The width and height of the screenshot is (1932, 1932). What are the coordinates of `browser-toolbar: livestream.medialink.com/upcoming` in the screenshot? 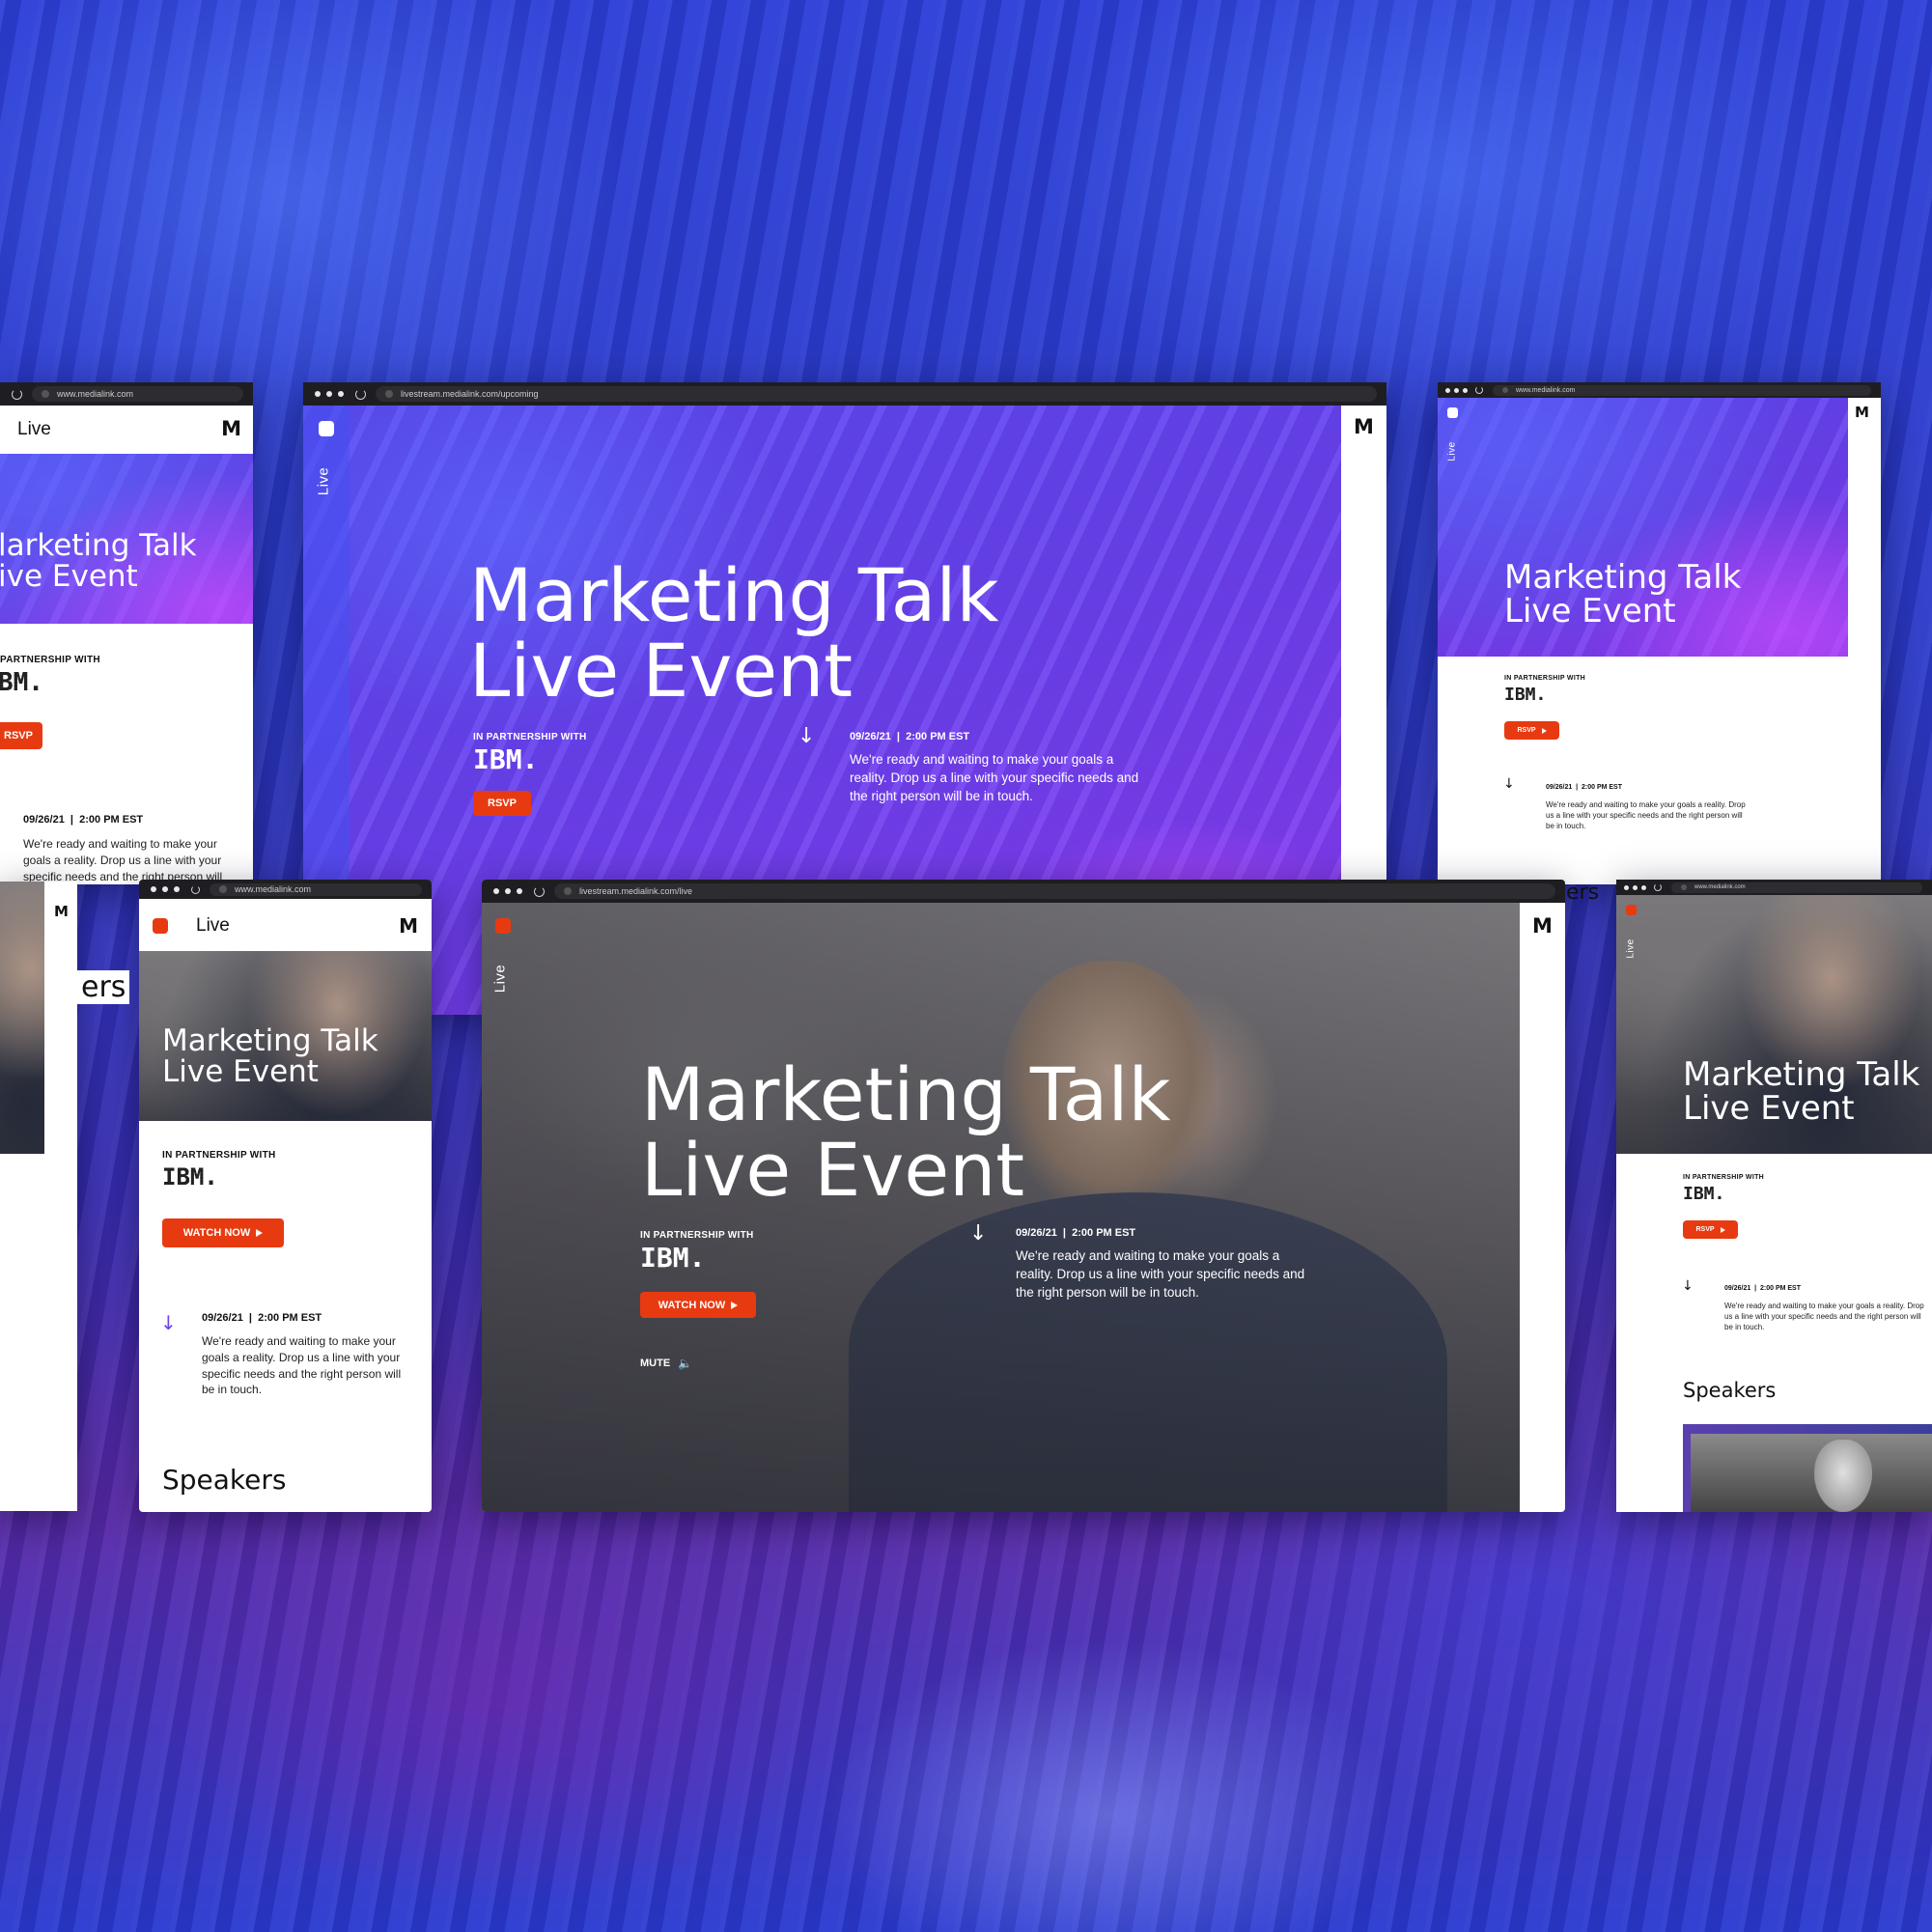 It's located at (845, 394).